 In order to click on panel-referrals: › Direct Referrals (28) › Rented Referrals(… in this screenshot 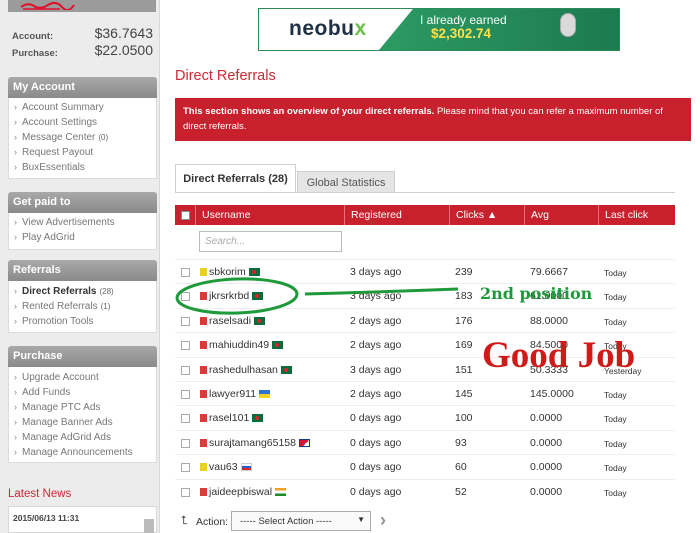, I will do `click(82, 307)`.